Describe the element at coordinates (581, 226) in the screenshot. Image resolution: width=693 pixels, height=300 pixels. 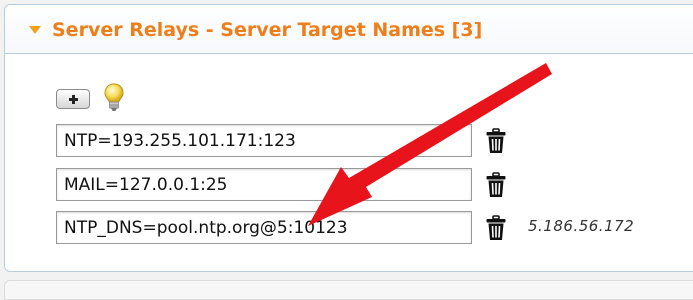
I see `resolved-ip-address: 5.186.56.172` at that location.